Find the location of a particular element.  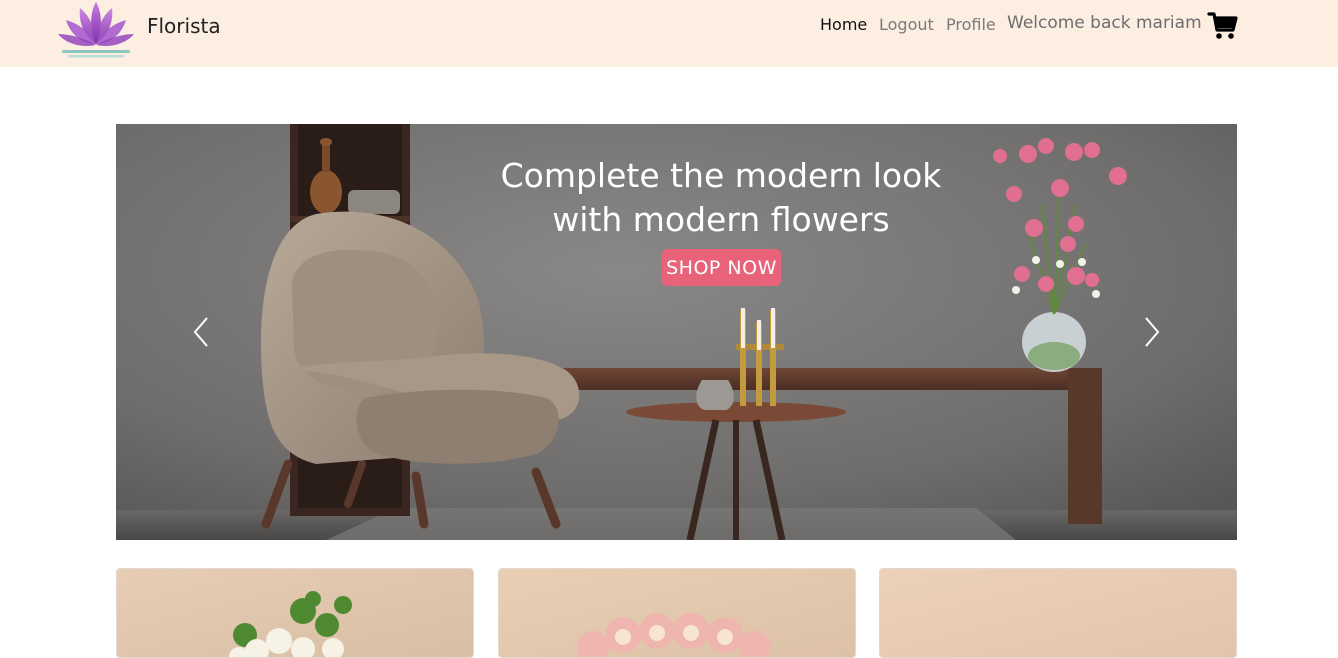

welcome-message: Welcome back mariam is located at coordinates (1104, 23).